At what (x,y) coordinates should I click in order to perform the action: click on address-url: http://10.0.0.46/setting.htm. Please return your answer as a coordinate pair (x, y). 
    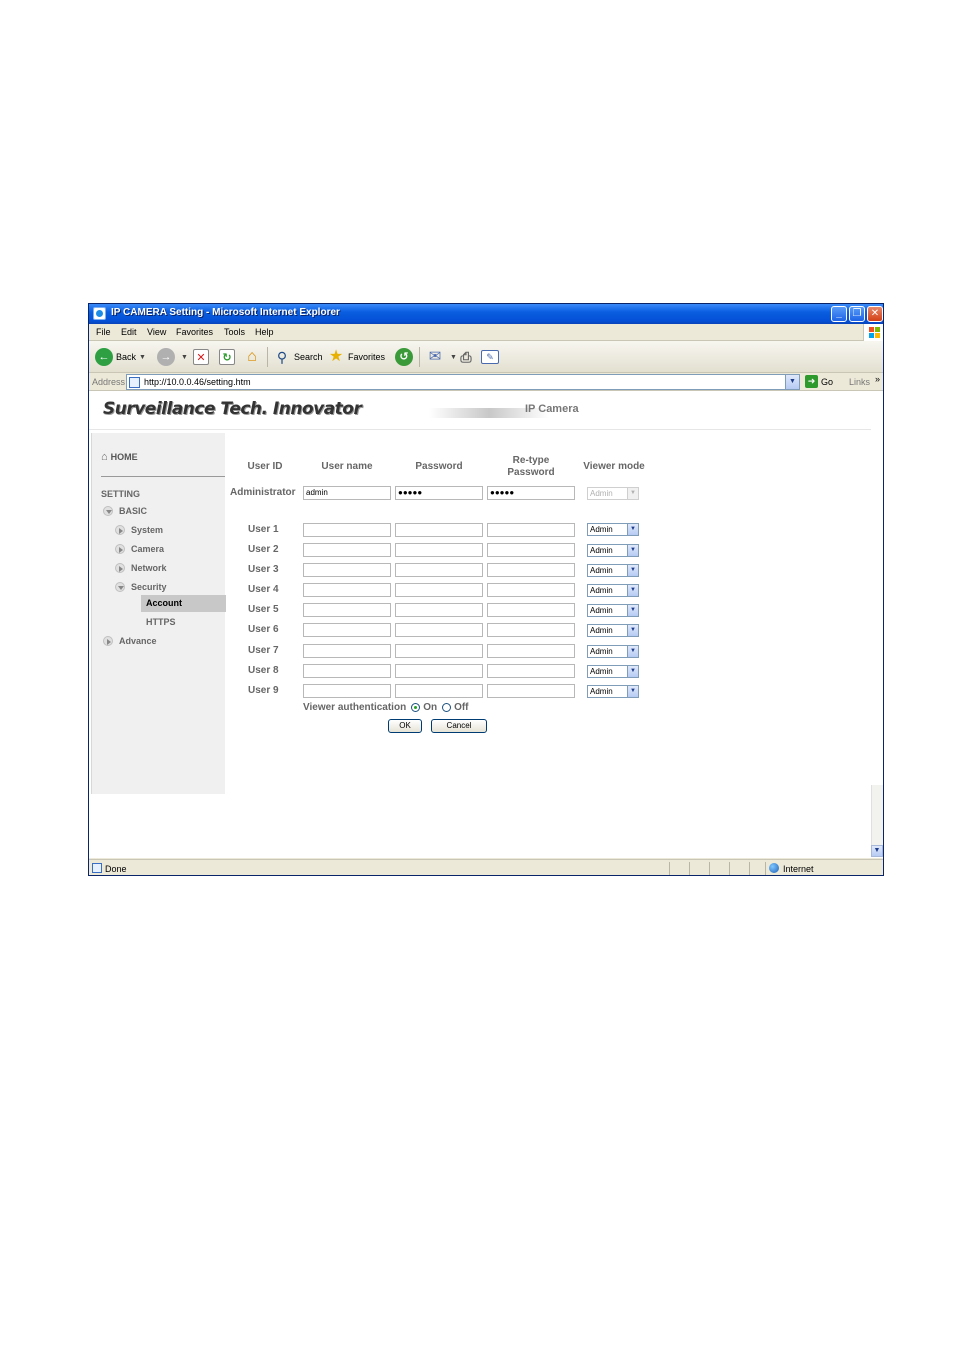
    Looking at the image, I should click on (197, 382).